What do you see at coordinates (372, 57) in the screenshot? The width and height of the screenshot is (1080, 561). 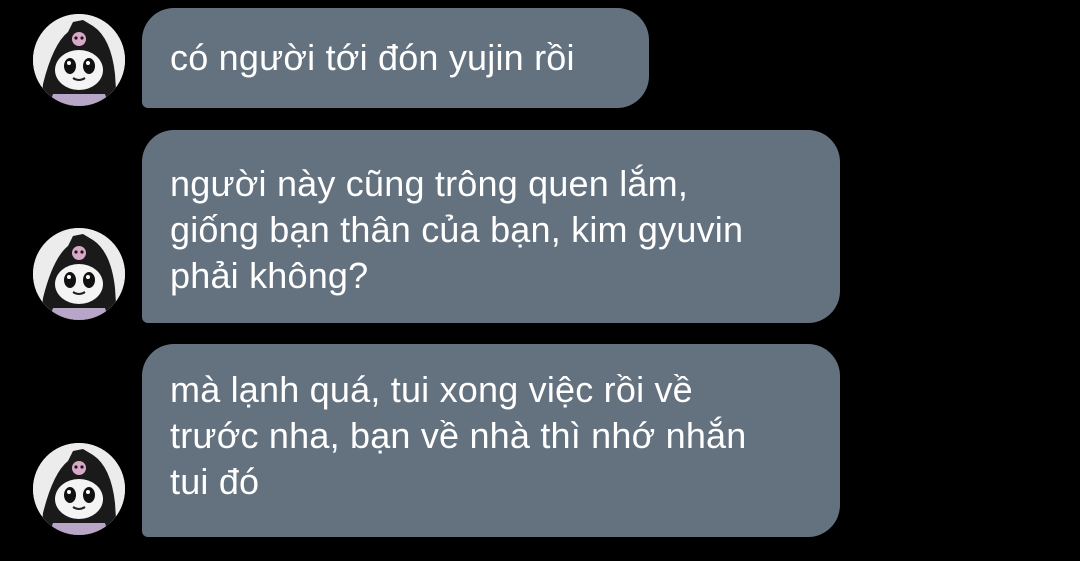 I see `message-text: có người tới đón yujin rồi` at bounding box center [372, 57].